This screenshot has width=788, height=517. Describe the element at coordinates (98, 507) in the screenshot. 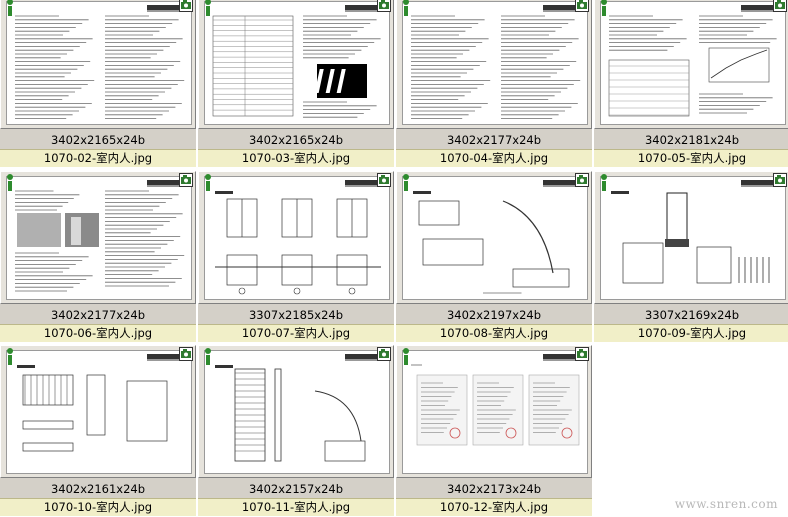

I see `file-name-label: 1070-10-室内人.jpg` at that location.